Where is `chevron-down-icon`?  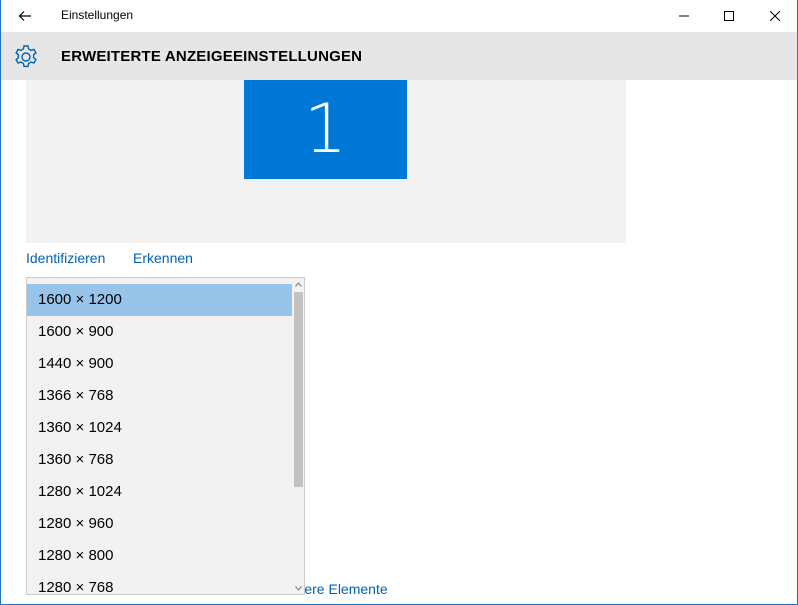
chevron-down-icon is located at coordinates (298, 588).